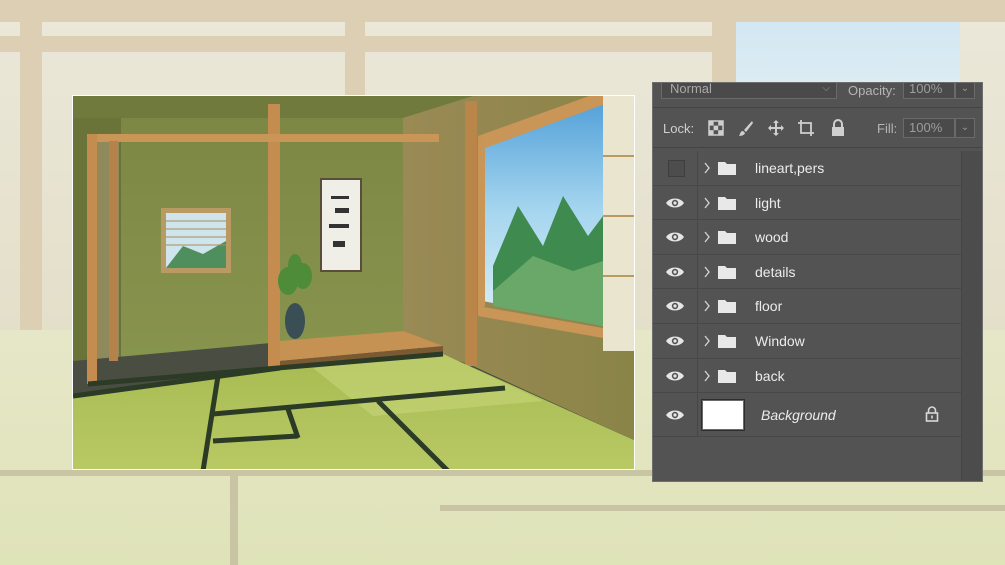  I want to click on bg-beam-lintel, so click(365, 44).